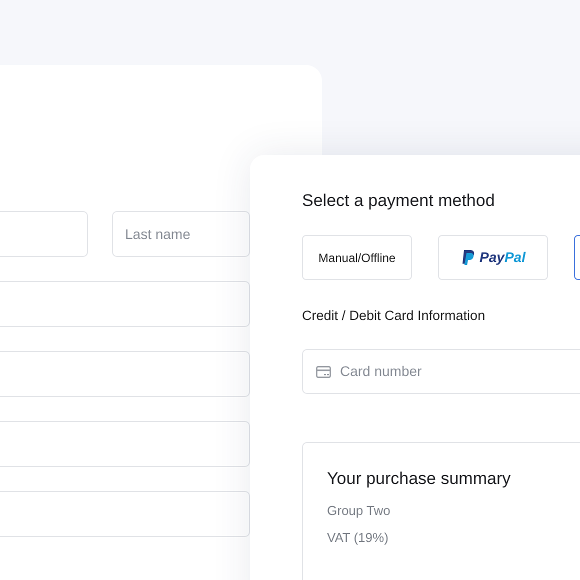 The image size is (580, 580). Describe the element at coordinates (181, 234) in the screenshot. I see `input-field: Last name` at that location.